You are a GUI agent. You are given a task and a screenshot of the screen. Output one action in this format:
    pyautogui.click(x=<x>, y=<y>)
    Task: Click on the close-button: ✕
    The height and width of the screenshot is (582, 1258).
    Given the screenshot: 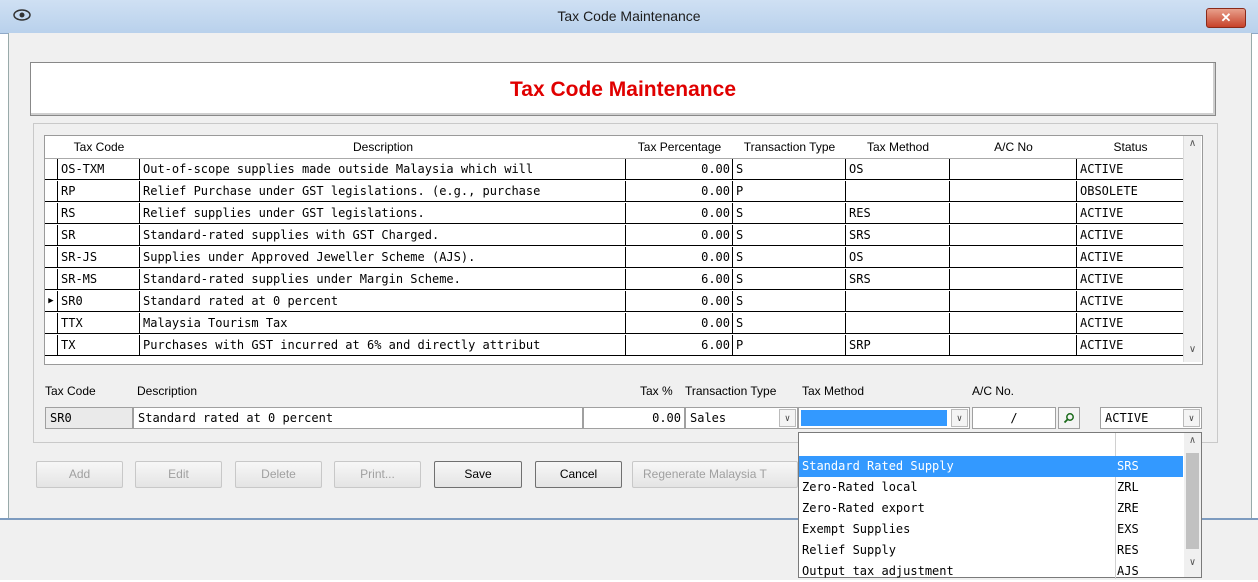 What is the action you would take?
    pyautogui.click(x=1226, y=18)
    